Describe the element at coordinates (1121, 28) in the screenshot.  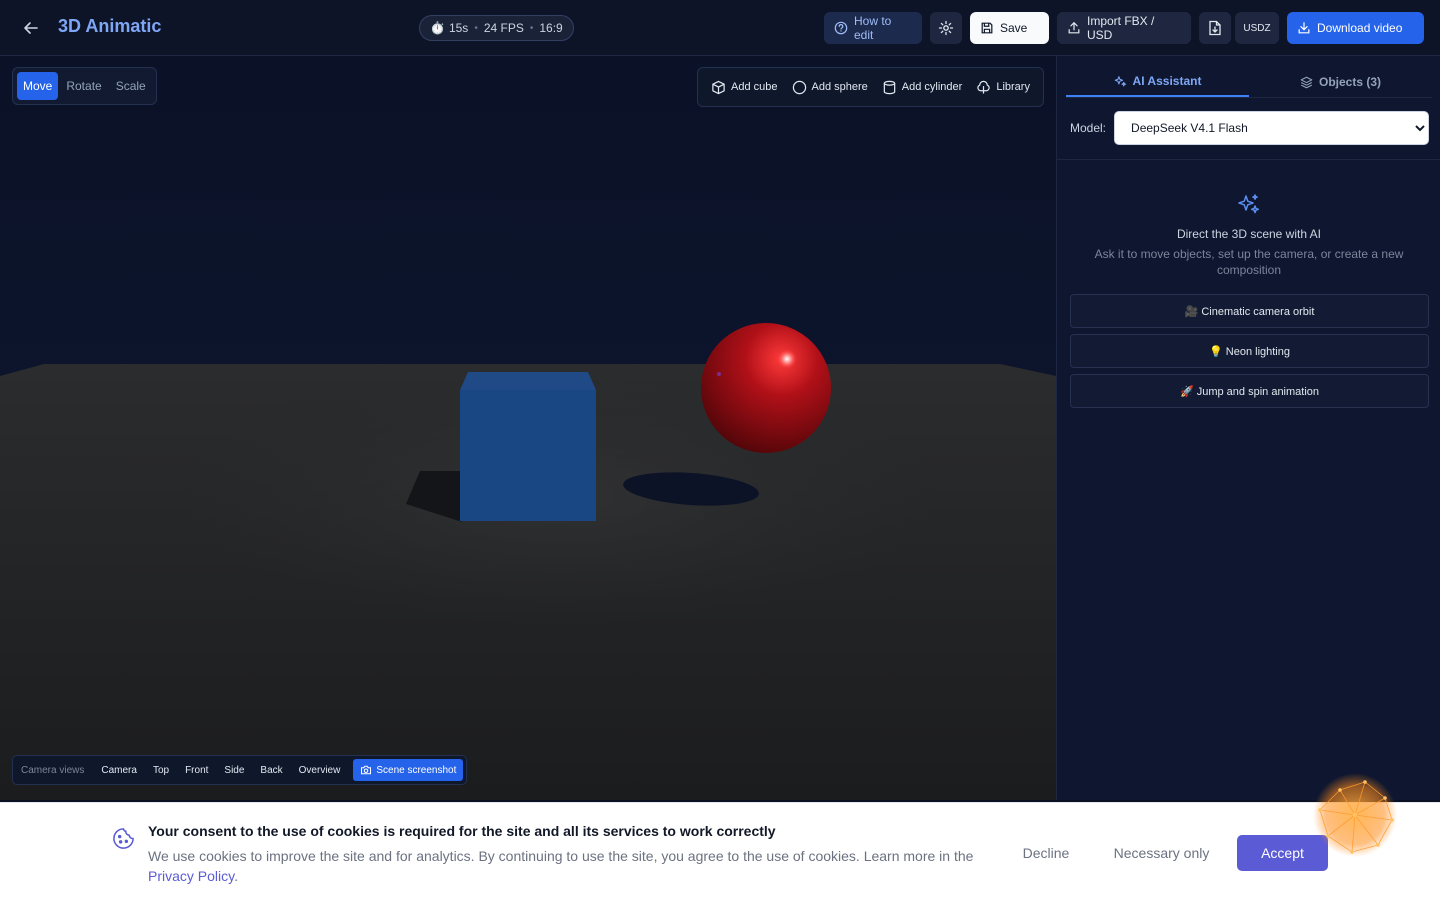
I see `import-label: Import FBX / USD` at that location.